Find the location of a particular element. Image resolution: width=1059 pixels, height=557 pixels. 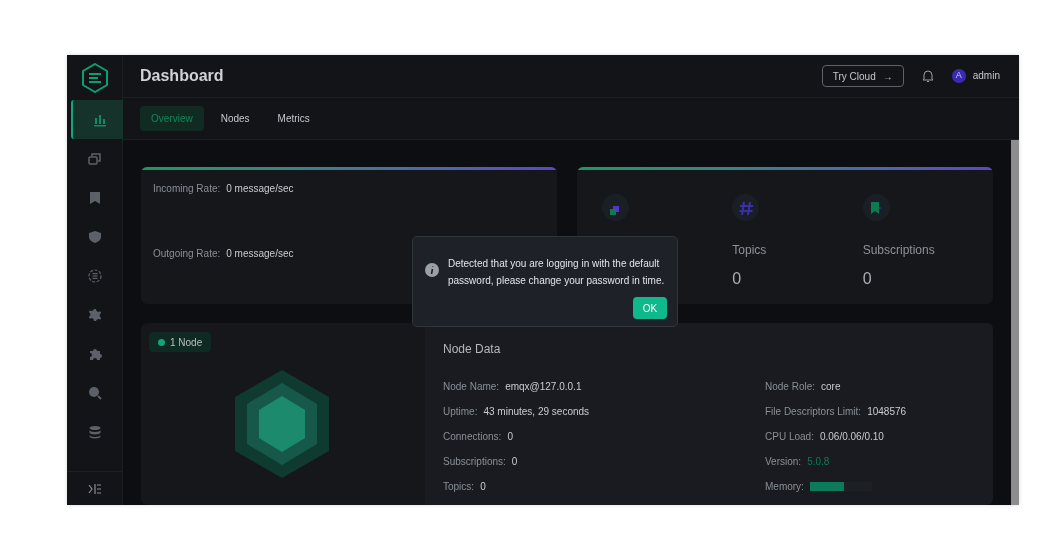

field-label: Uptime: is located at coordinates (460, 411).